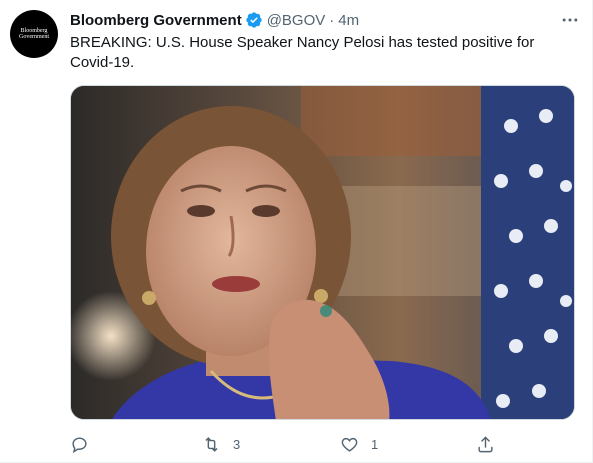 The width and height of the screenshot is (593, 463). What do you see at coordinates (221, 444) in the screenshot?
I see `retweet-button: 3` at bounding box center [221, 444].